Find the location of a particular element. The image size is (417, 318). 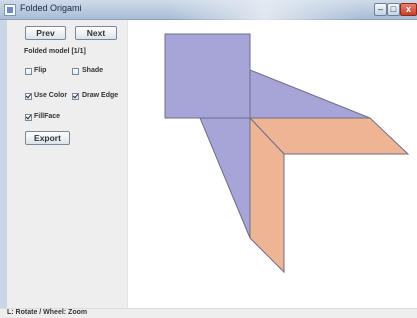

shade-checkbox is located at coordinates (75, 71).